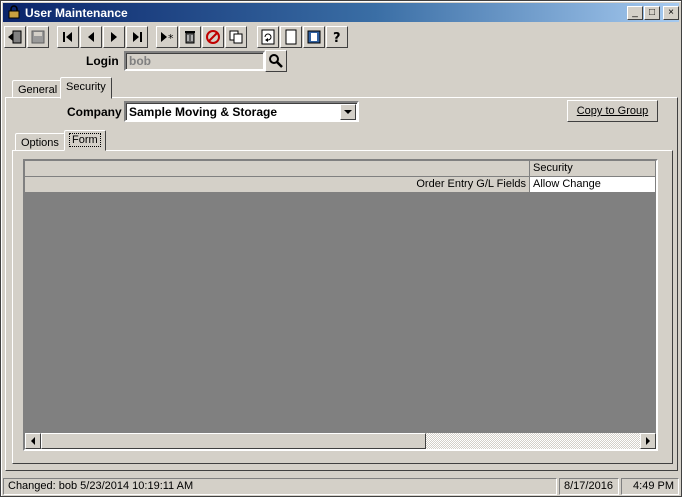 The image size is (682, 497). I want to click on help-icon: ?, so click(337, 38).